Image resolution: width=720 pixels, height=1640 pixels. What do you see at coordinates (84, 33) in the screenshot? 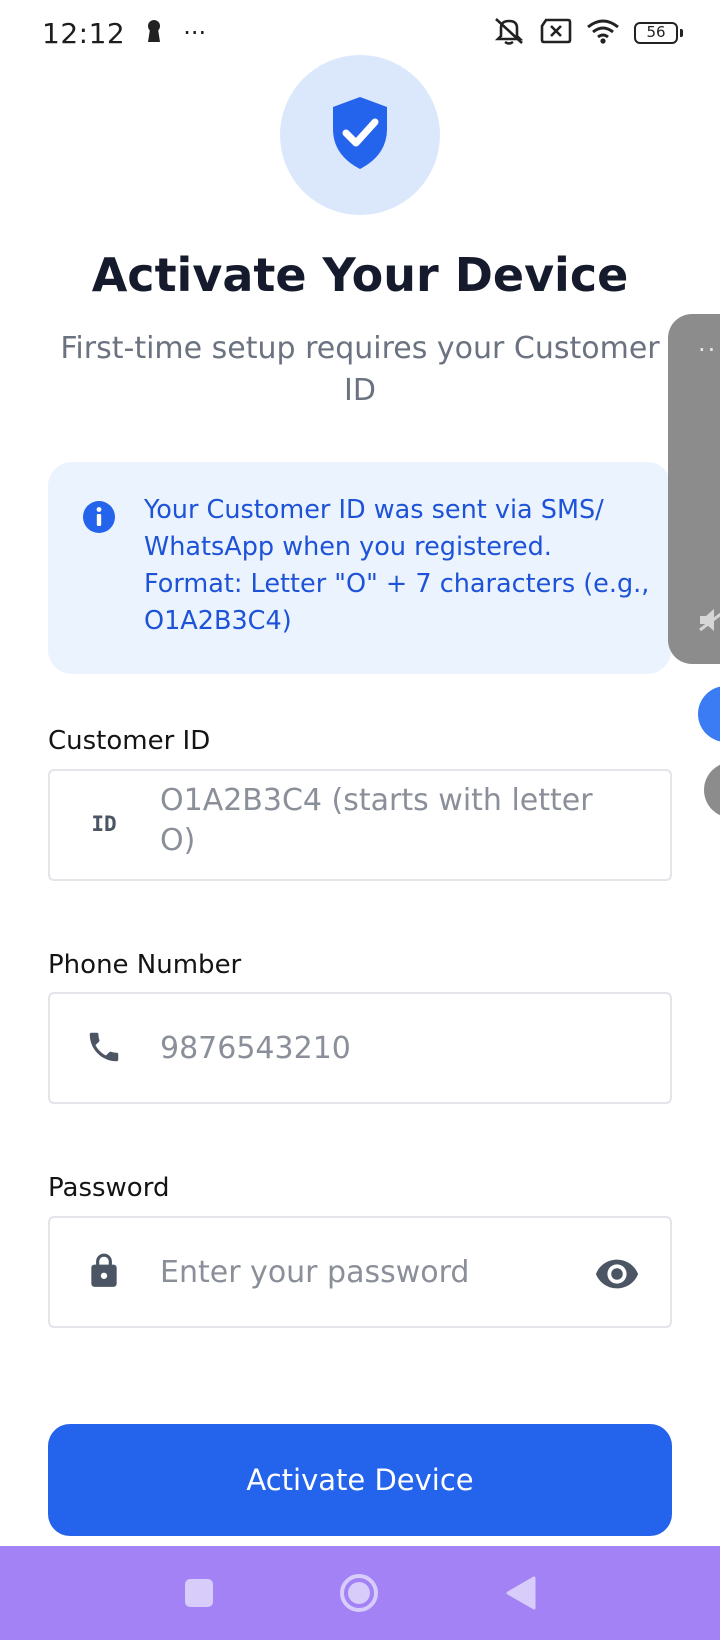
I see `status-time: 12:12` at bounding box center [84, 33].